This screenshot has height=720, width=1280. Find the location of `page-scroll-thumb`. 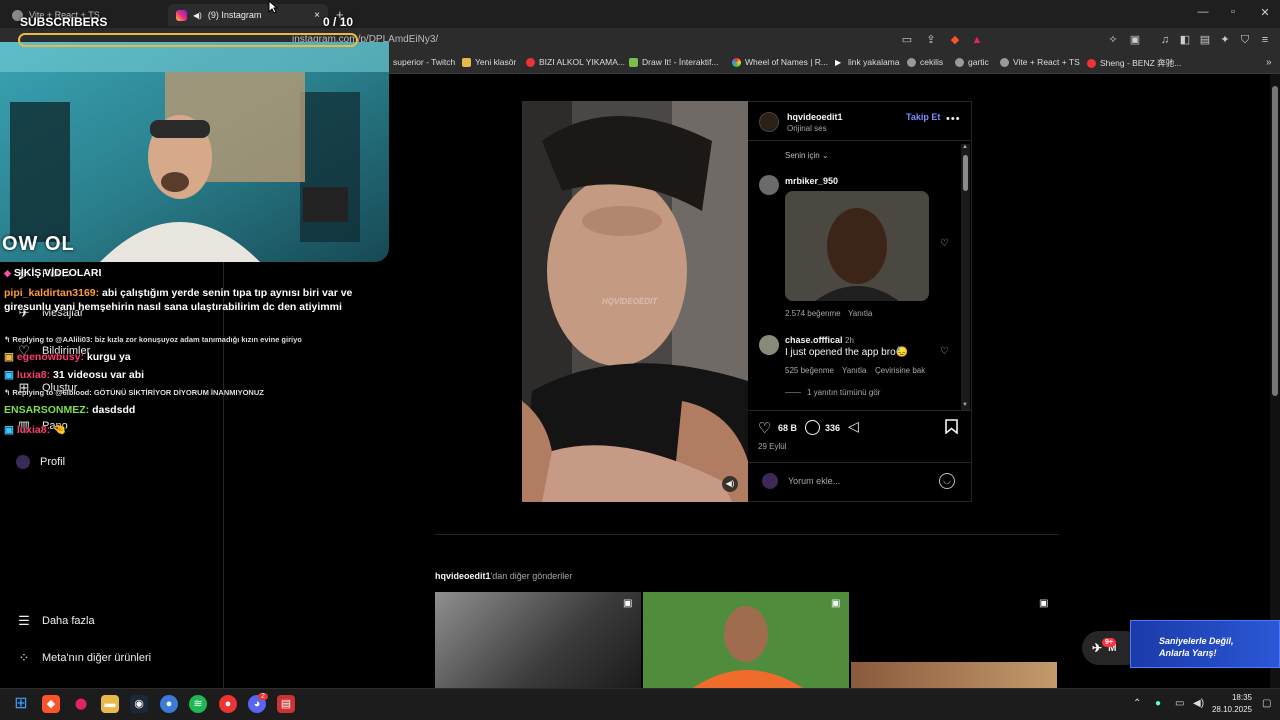

page-scroll-thumb is located at coordinates (1275, 241).